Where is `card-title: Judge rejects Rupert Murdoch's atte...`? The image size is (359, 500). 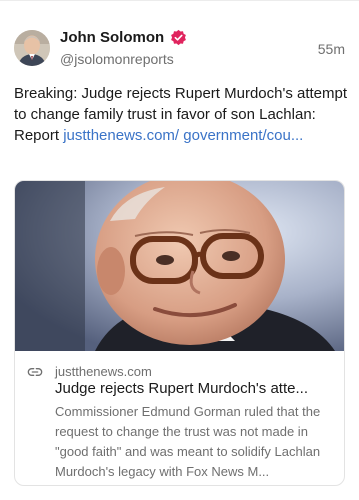 card-title: Judge rejects Rupert Murdoch's atte... is located at coordinates (195, 388).